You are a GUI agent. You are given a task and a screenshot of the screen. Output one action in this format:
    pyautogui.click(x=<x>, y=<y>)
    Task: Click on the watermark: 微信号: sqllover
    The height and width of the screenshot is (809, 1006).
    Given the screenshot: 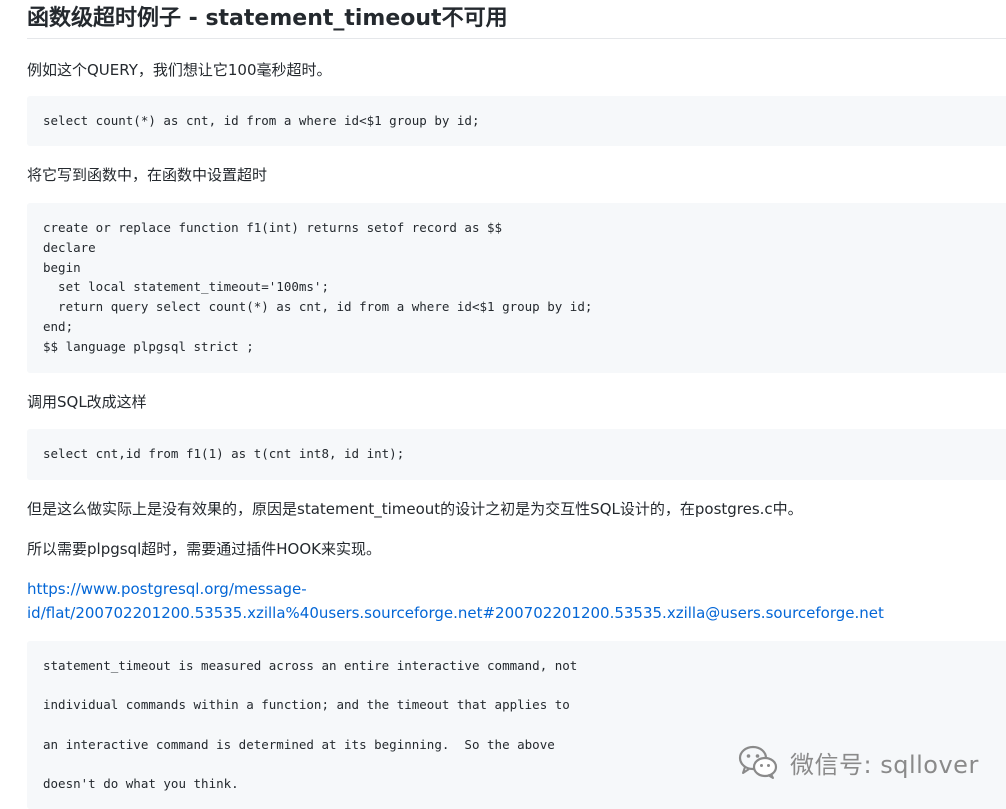 What is the action you would take?
    pyautogui.click(x=858, y=762)
    